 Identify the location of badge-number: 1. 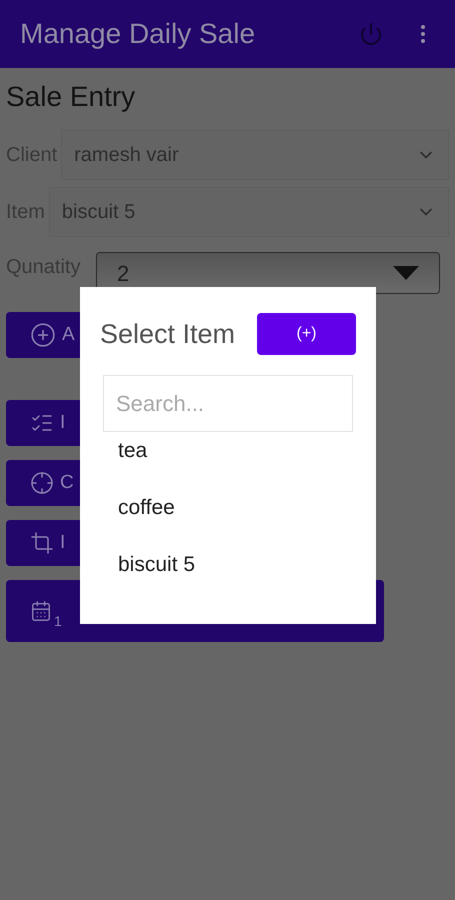
(58, 621).